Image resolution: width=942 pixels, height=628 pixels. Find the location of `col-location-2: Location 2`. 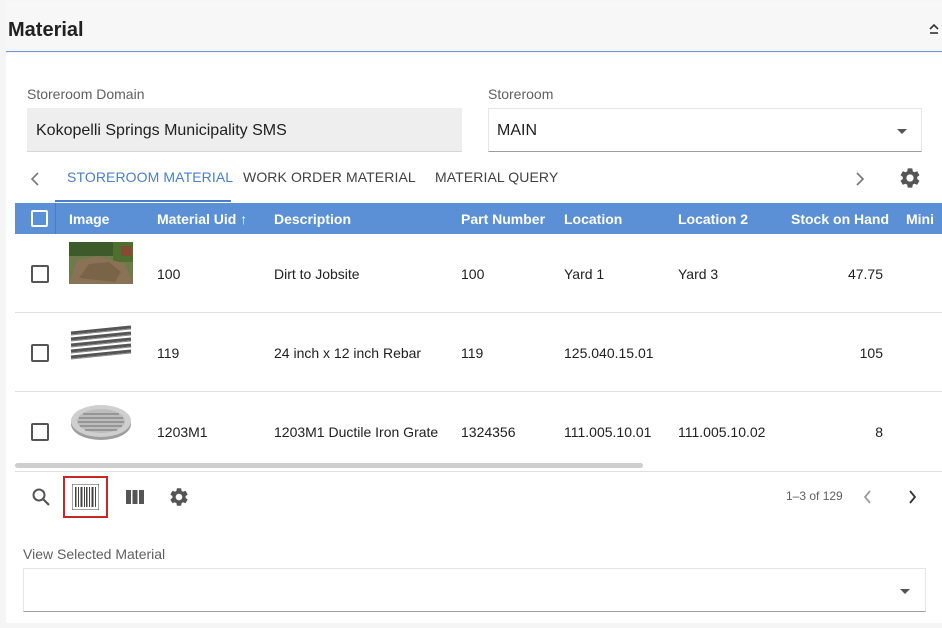

col-location-2: Location 2 is located at coordinates (713, 219).